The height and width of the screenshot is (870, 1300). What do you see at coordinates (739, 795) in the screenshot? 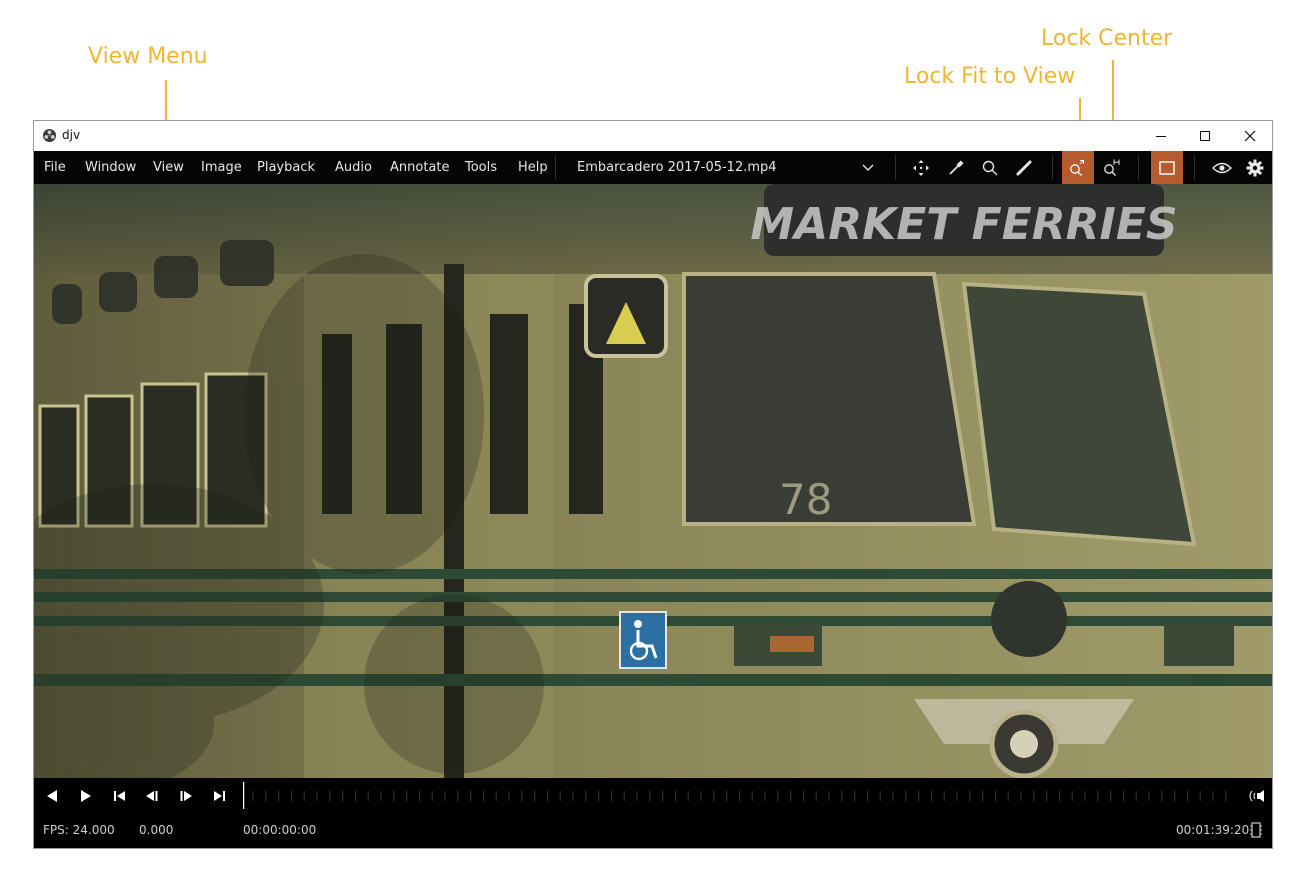
I see `timeline-track` at bounding box center [739, 795].